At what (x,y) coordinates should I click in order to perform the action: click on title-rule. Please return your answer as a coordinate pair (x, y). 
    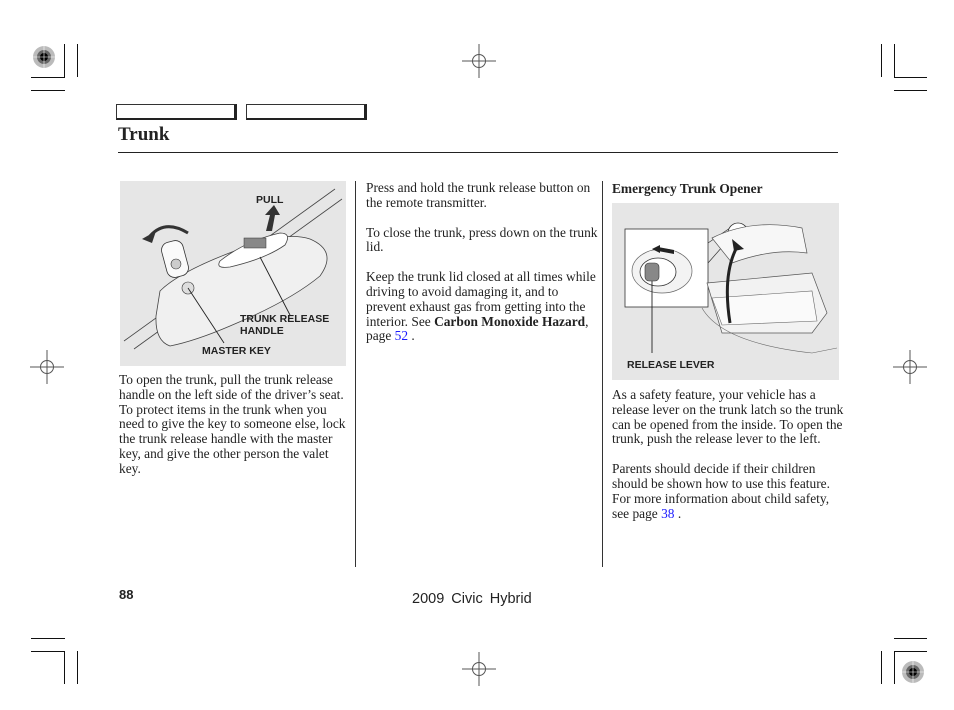
    Looking at the image, I should click on (478, 152).